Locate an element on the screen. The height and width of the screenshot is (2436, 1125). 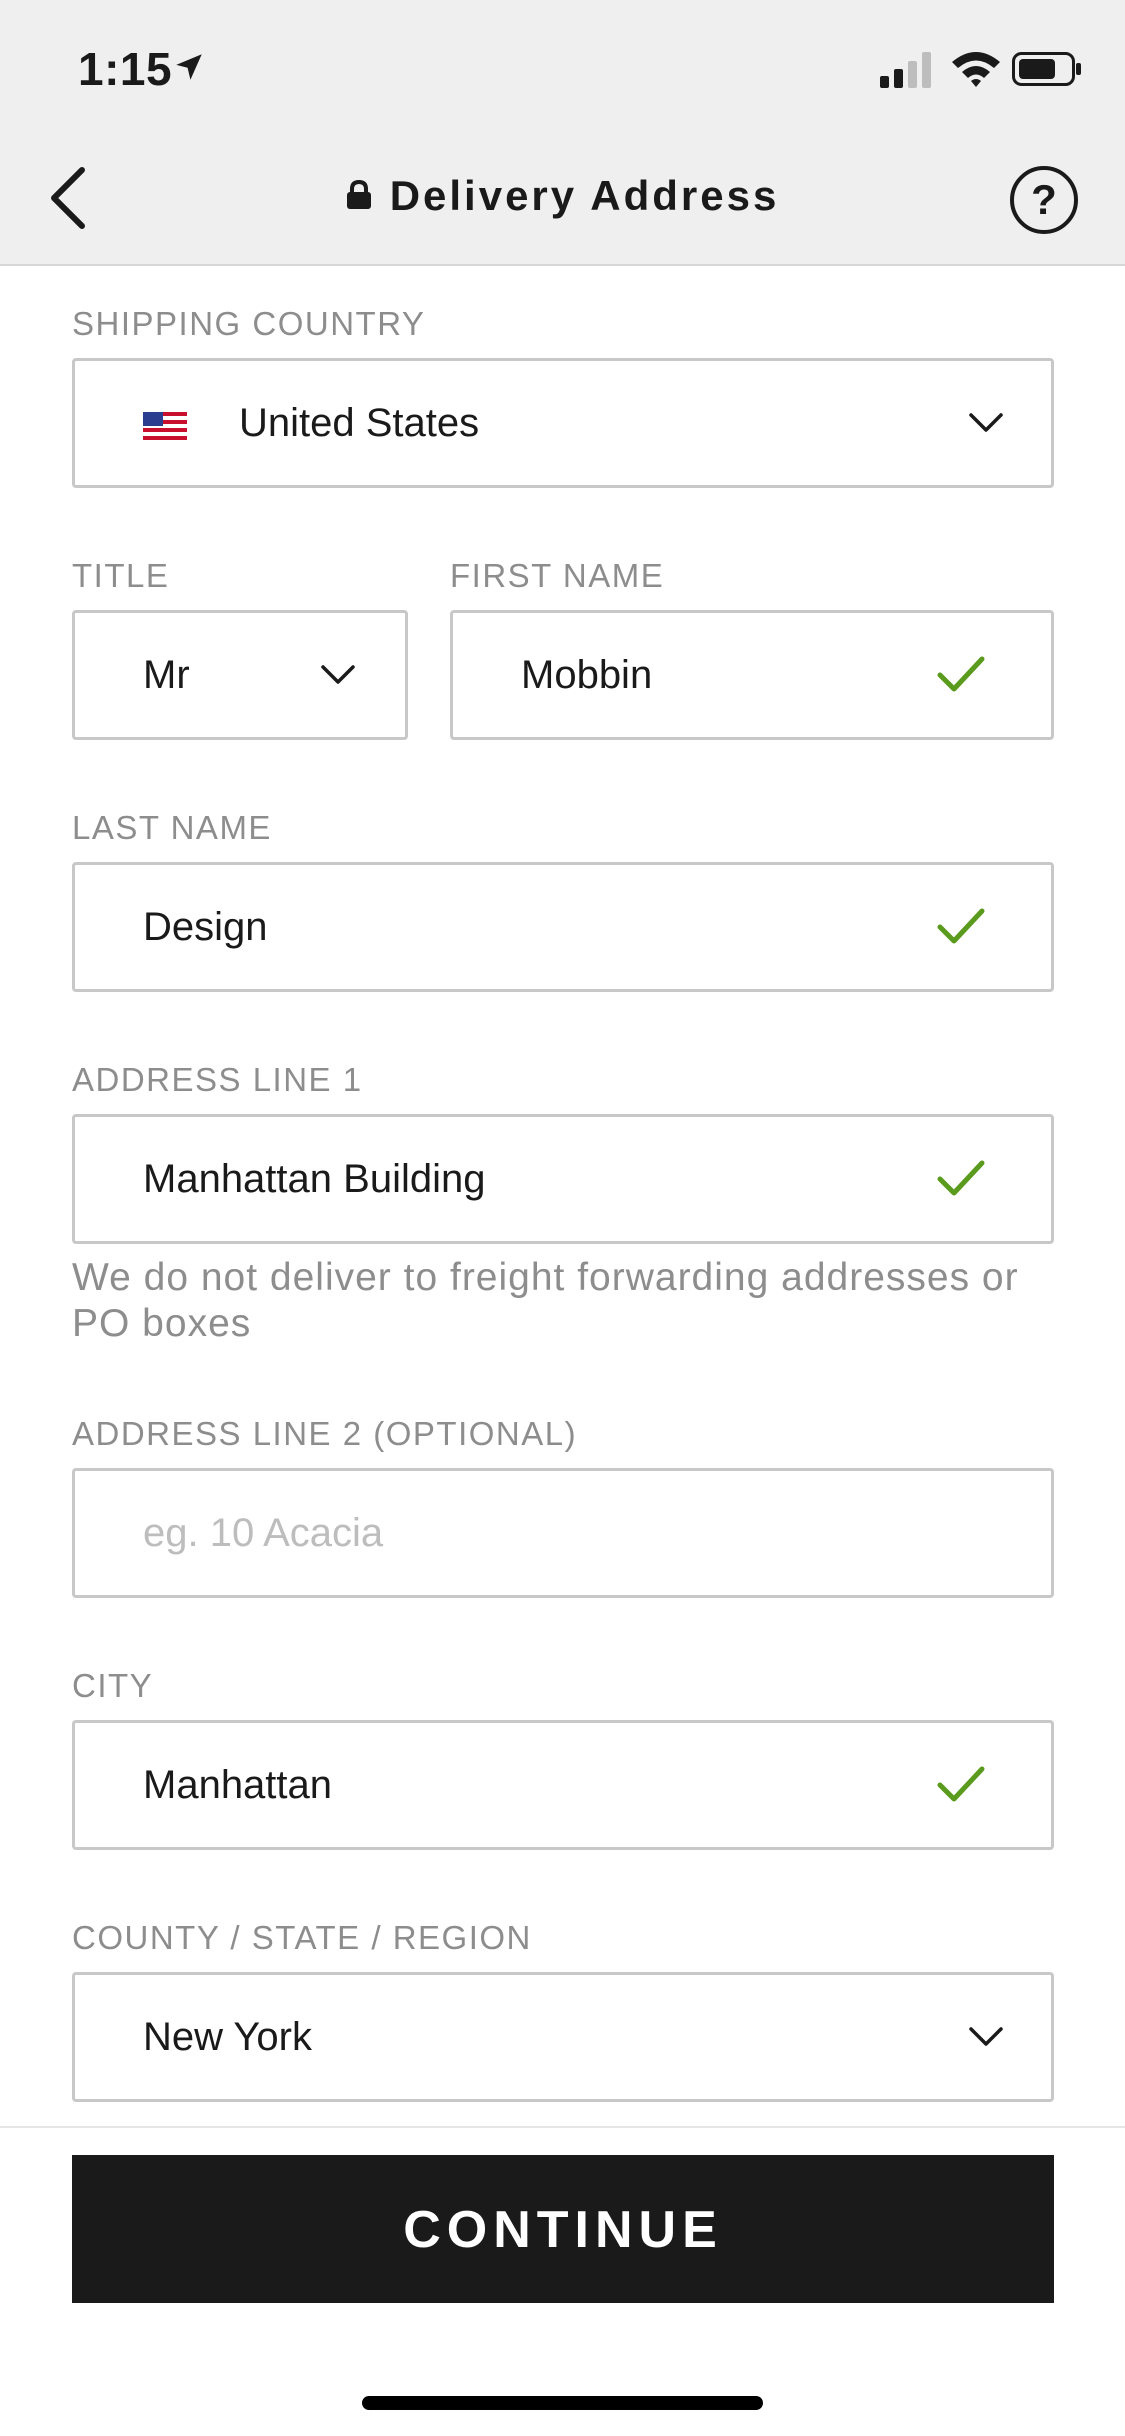
last-name-value: Design is located at coordinates (205, 927).